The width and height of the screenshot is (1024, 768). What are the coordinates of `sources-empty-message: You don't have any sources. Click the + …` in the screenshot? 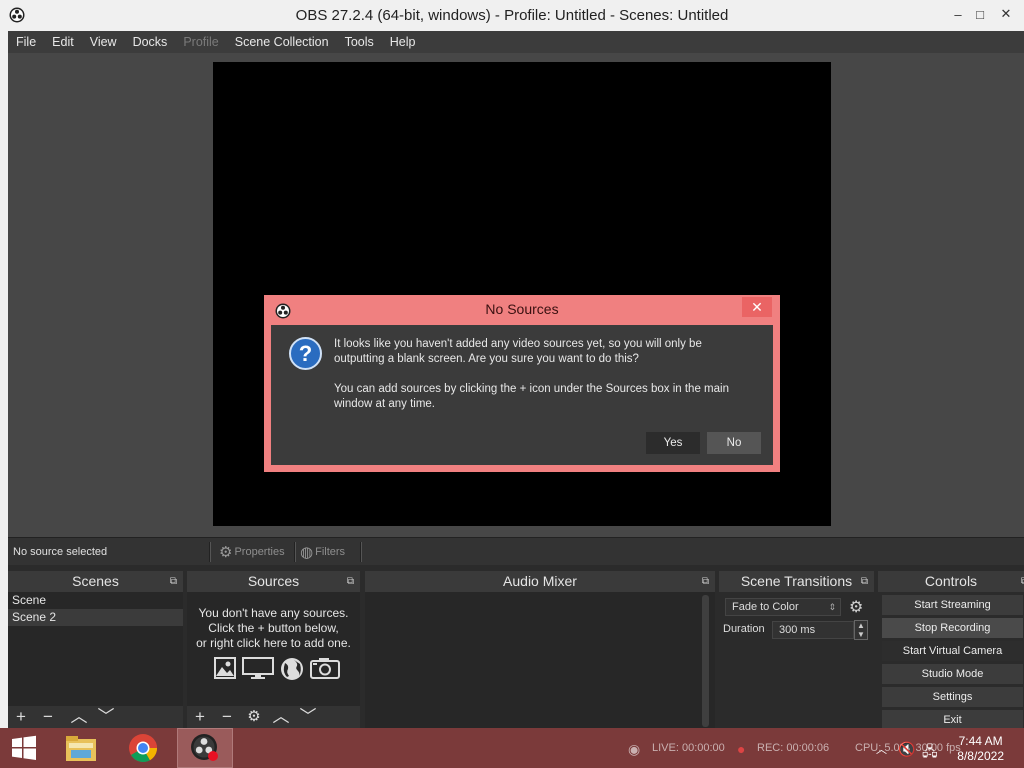 It's located at (273, 628).